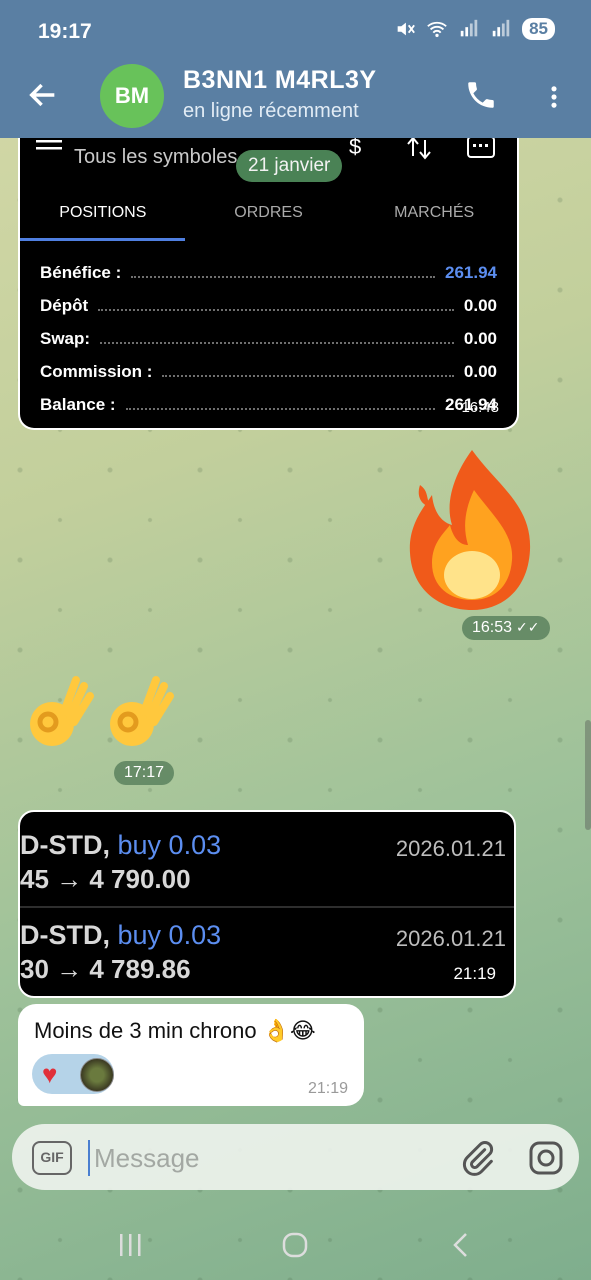  Describe the element at coordinates (131, 1245) in the screenshot. I see `recent-apps-icon` at that location.